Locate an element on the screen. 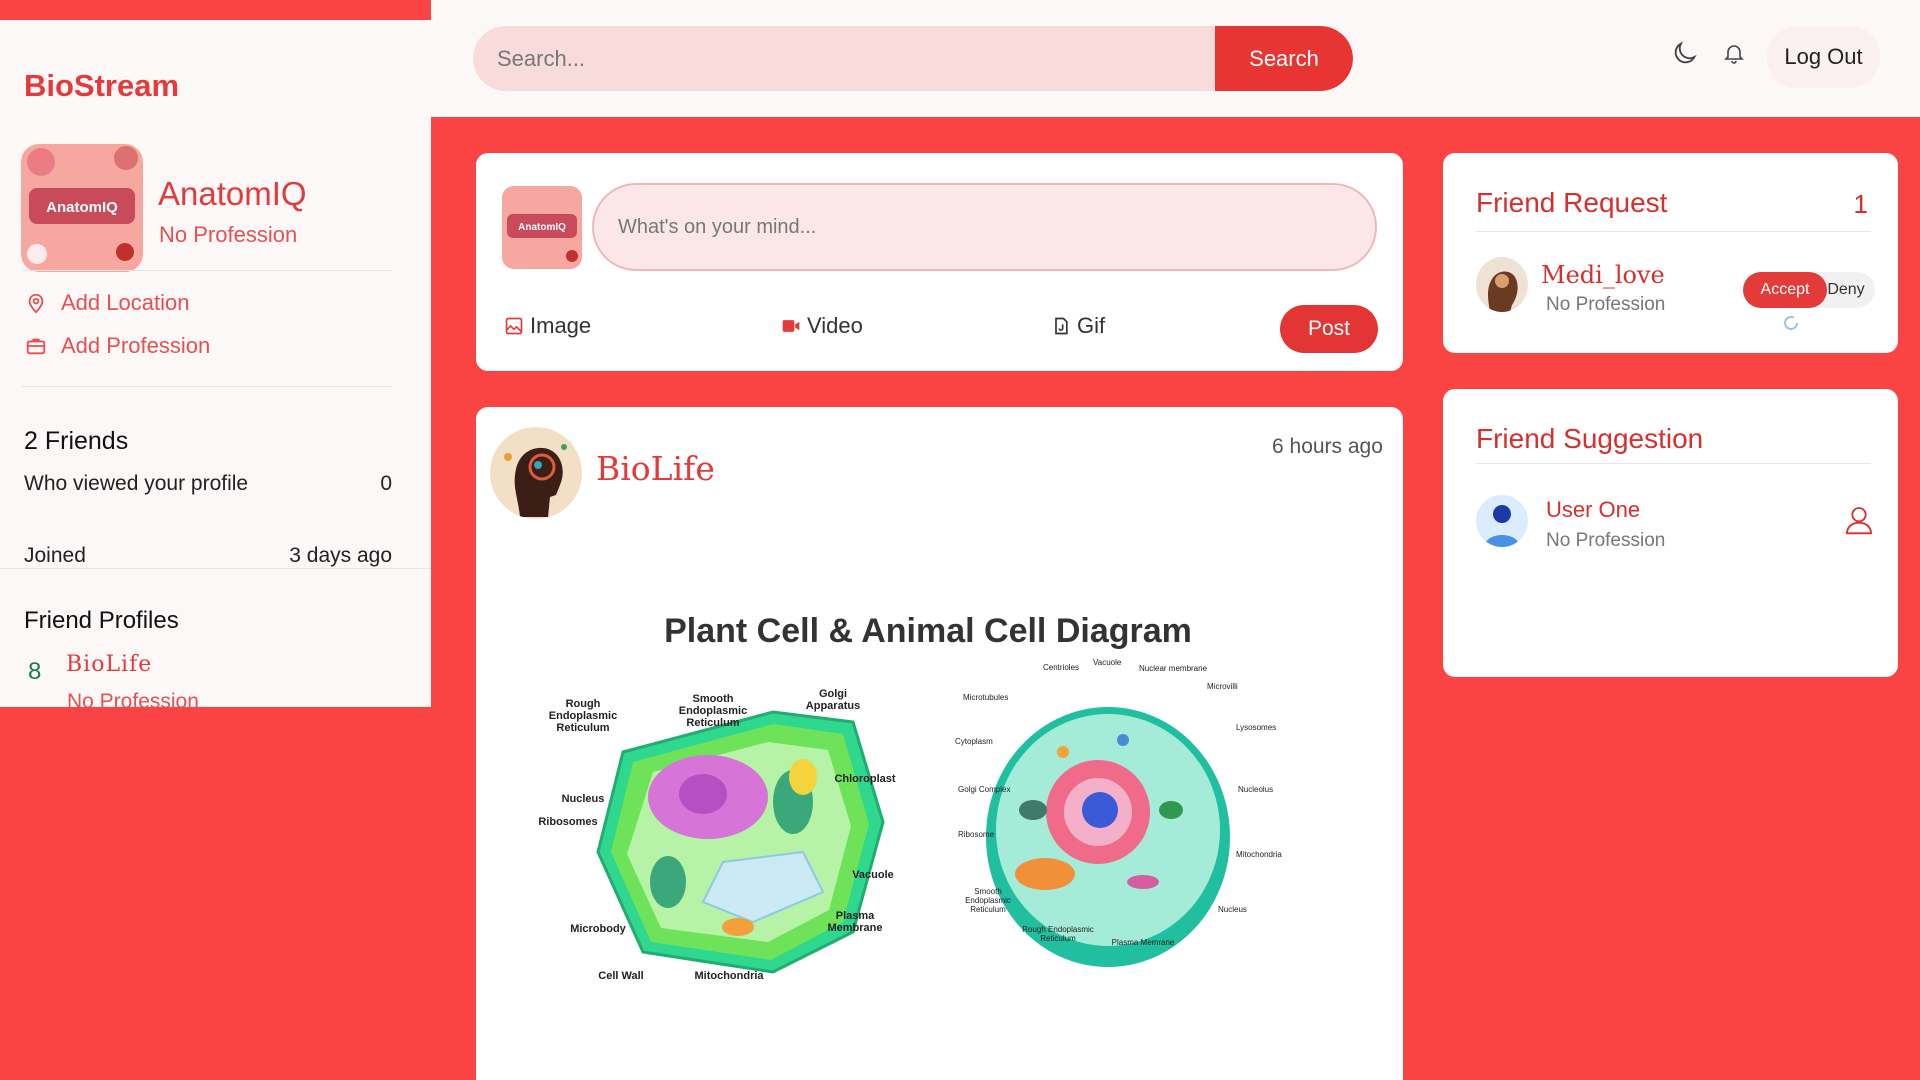 The width and height of the screenshot is (1920, 1080). gif-icon is located at coordinates (1061, 326).